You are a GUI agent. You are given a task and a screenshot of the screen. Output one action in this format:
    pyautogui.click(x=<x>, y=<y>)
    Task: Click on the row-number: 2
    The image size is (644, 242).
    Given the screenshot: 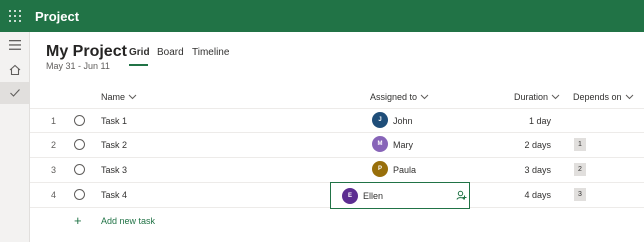 What is the action you would take?
    pyautogui.click(x=54, y=145)
    